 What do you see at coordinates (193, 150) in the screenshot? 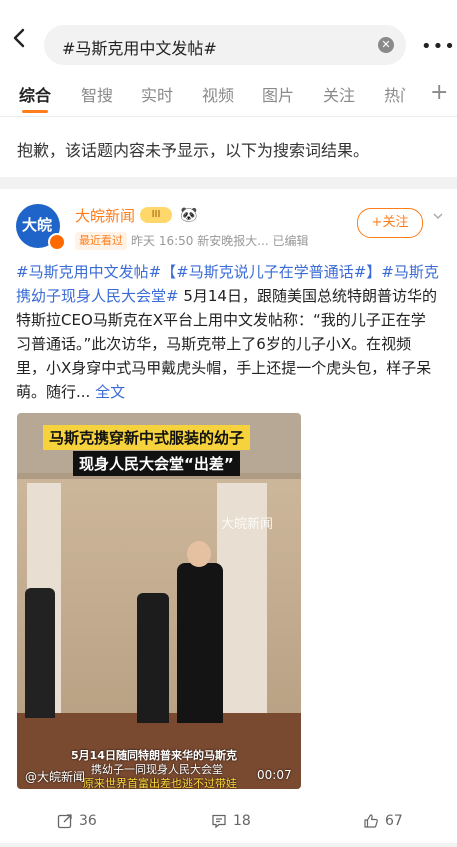
I see `notice-text: 抱歉，该话题内容未予显示，以下为搜索词结果。` at bounding box center [193, 150].